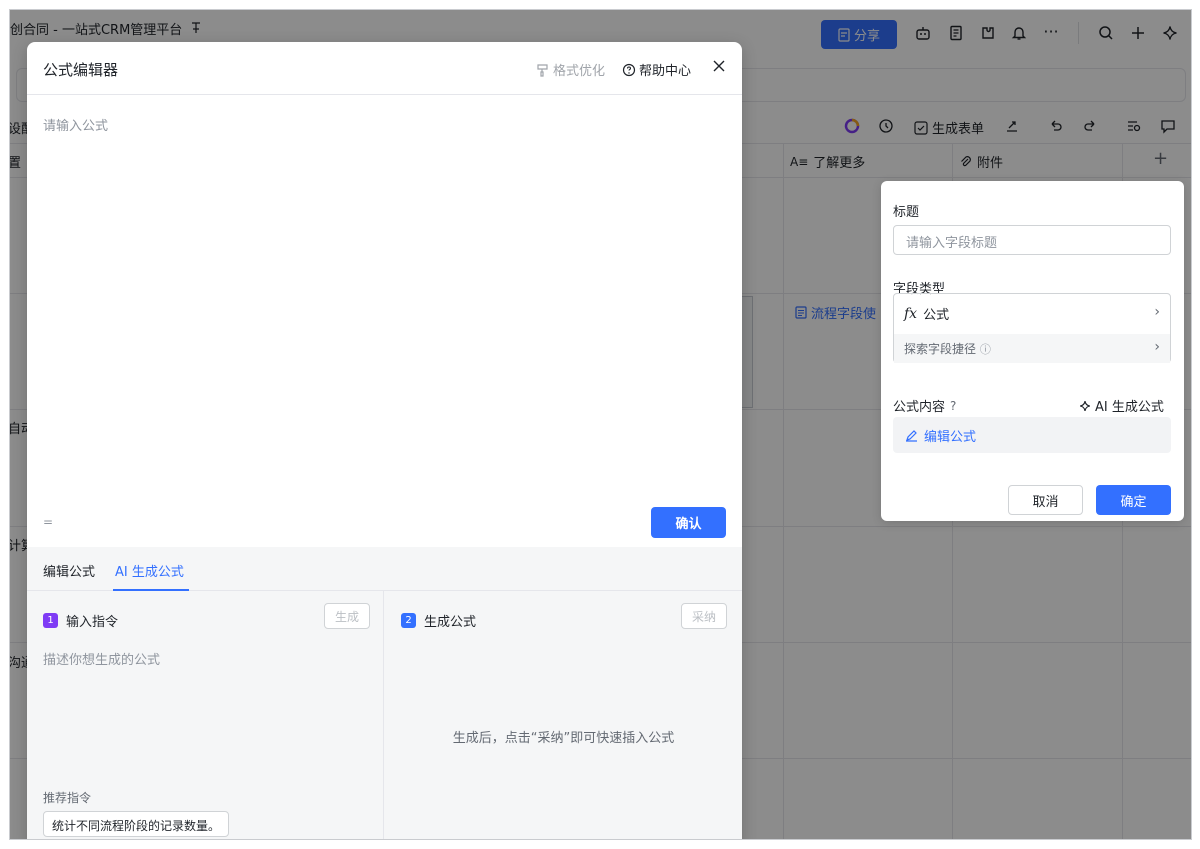 The image size is (1200, 849). I want to click on field-type-value: fx 公式, so click(927, 314).